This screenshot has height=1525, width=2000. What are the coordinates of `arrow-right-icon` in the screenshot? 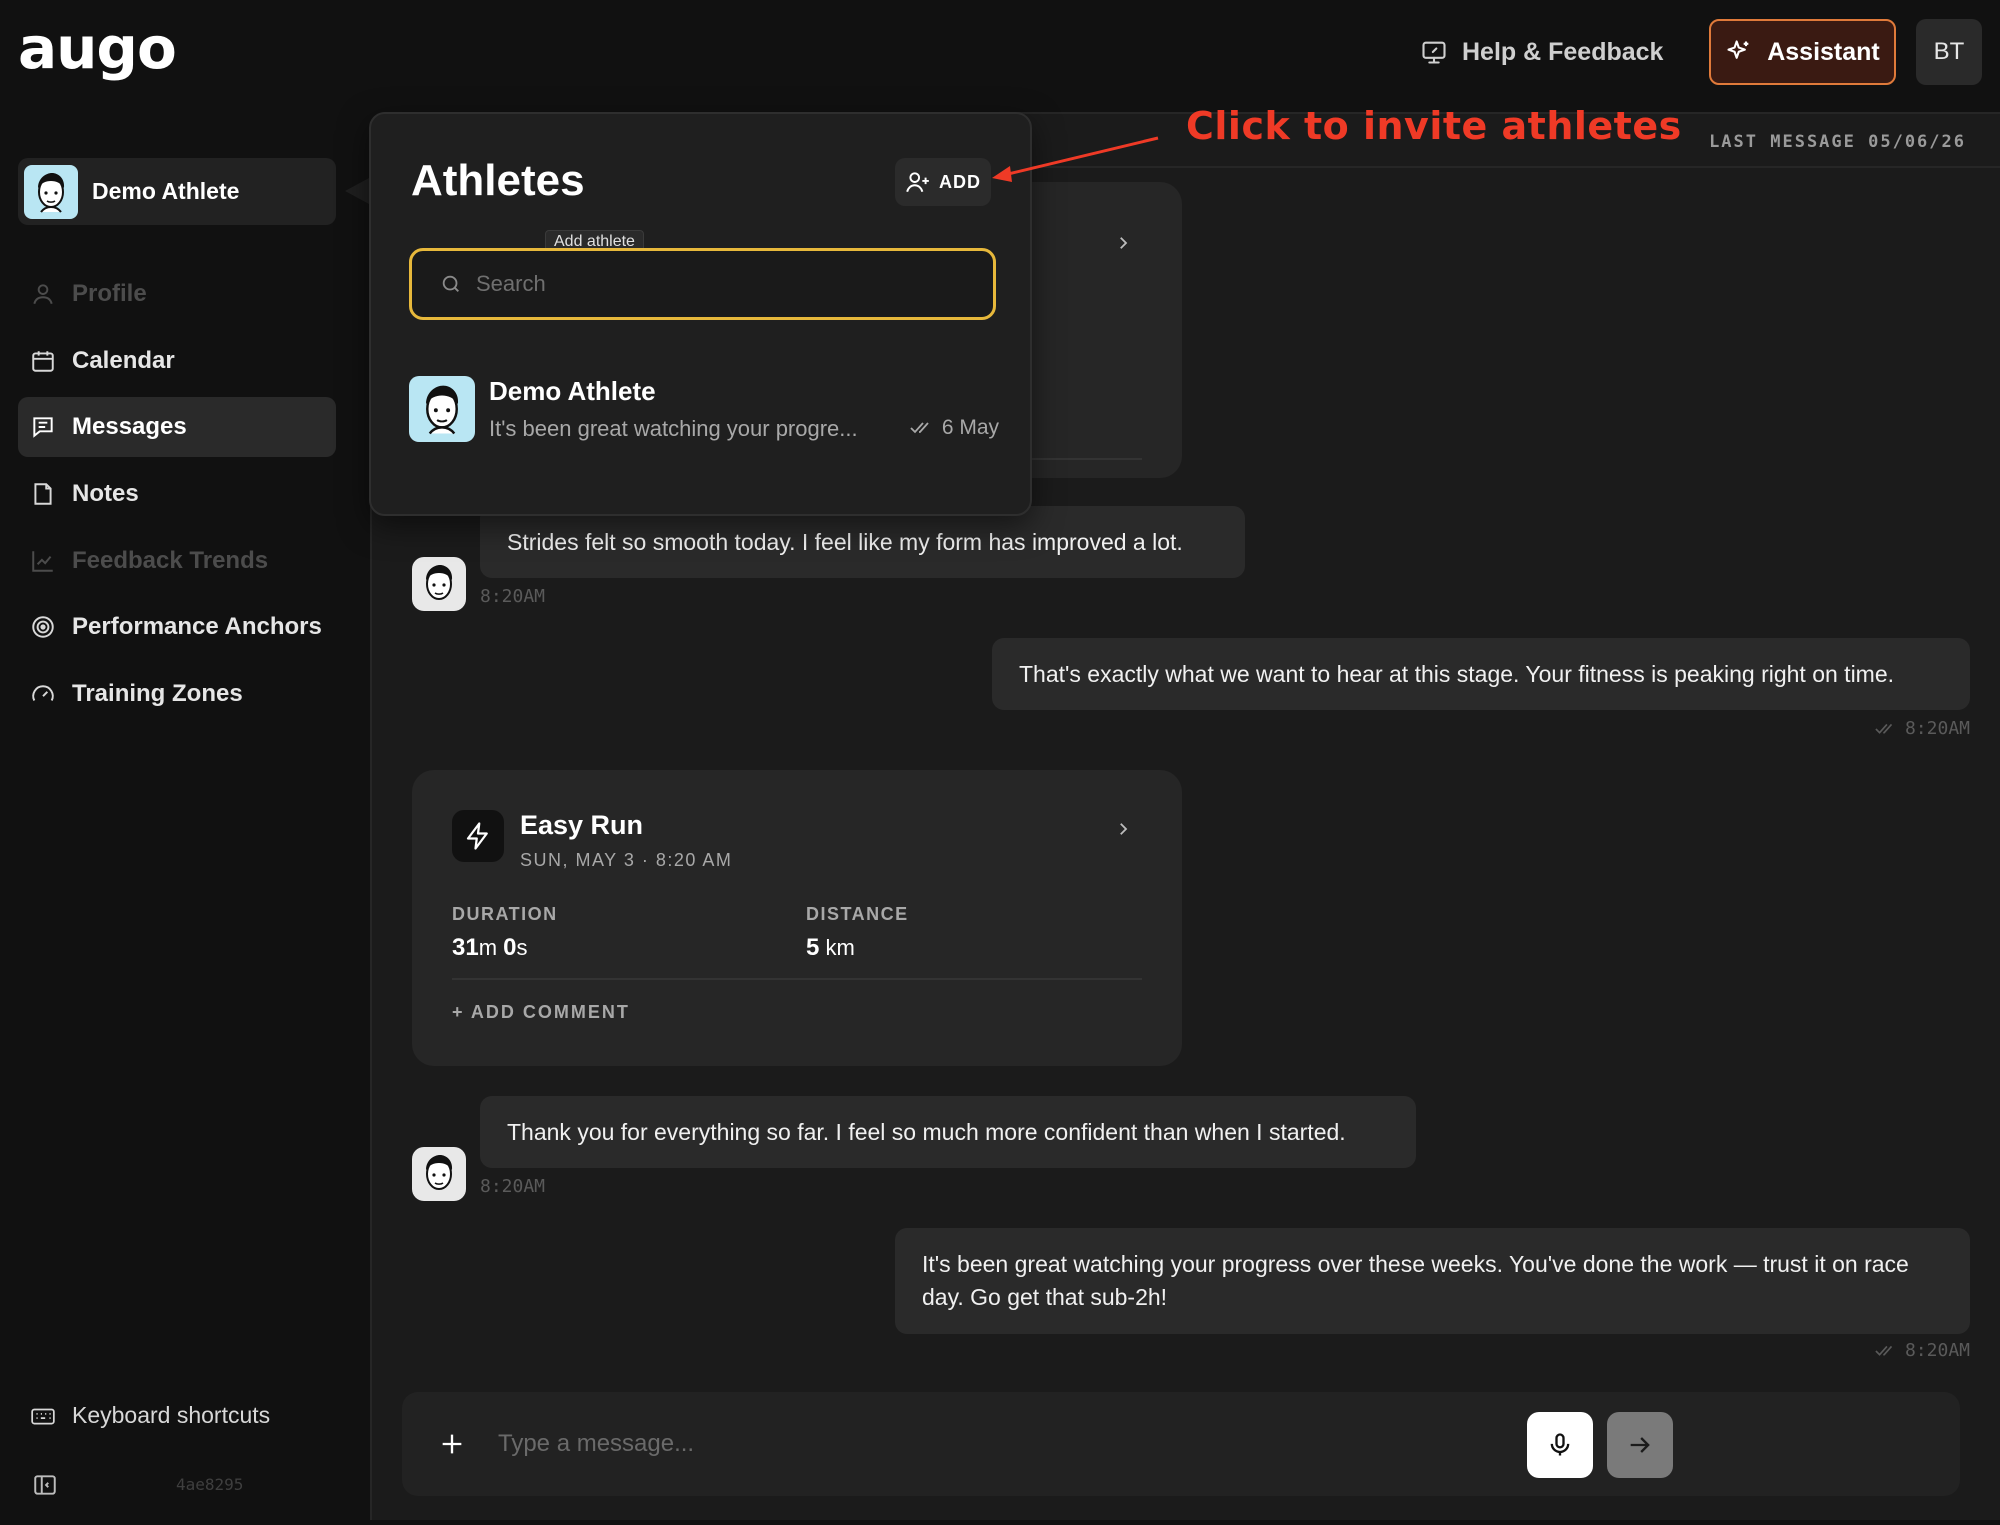 It's located at (1640, 1445).